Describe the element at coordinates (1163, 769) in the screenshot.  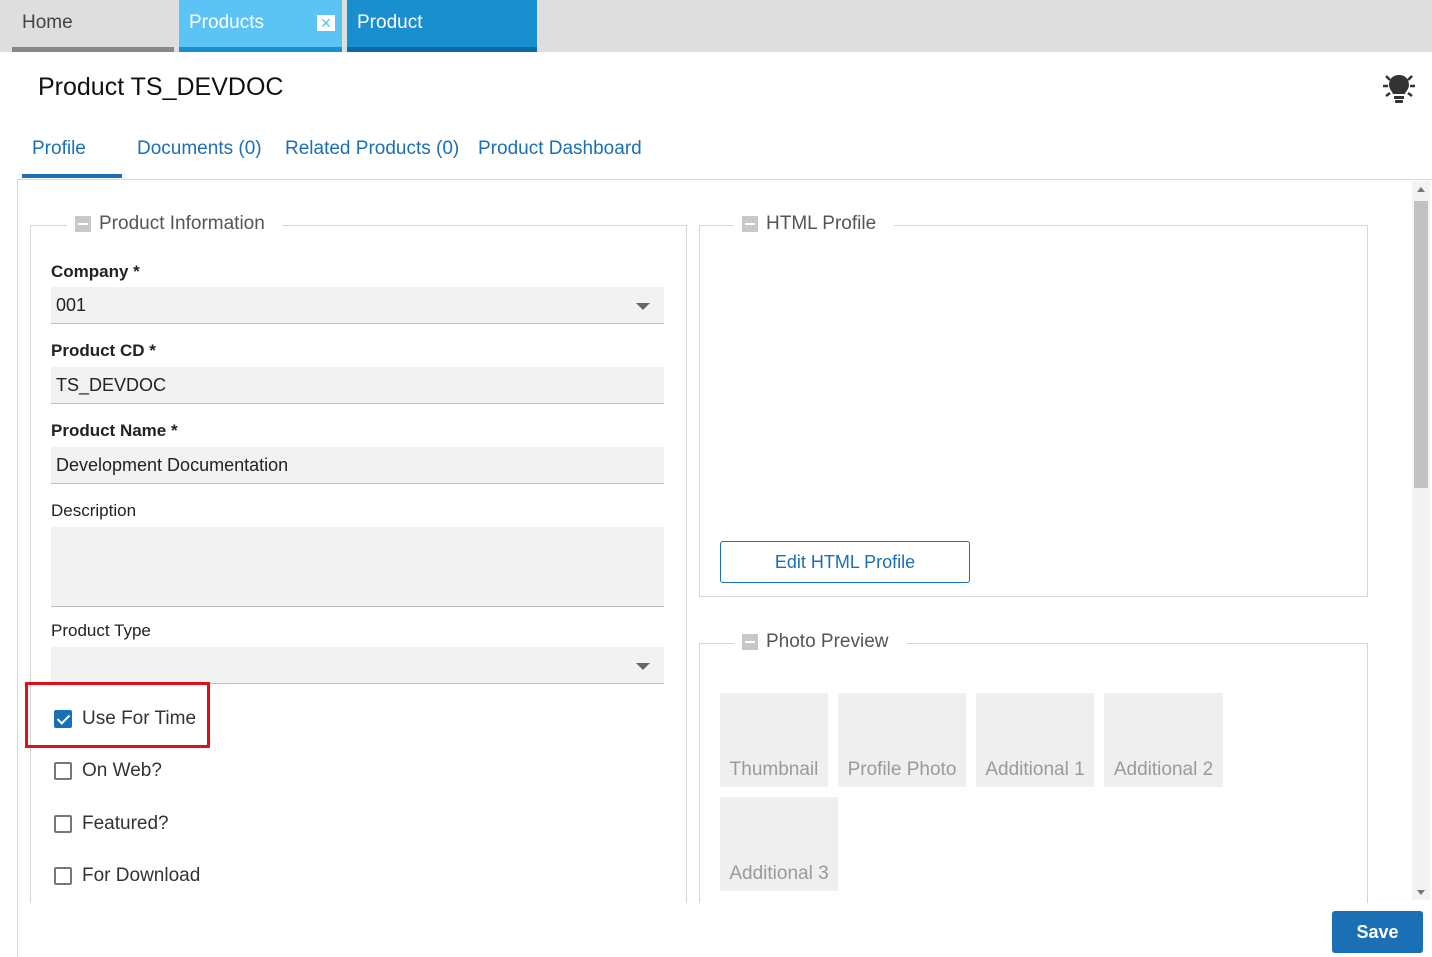
I see `additional-2-label: Additional 2` at that location.